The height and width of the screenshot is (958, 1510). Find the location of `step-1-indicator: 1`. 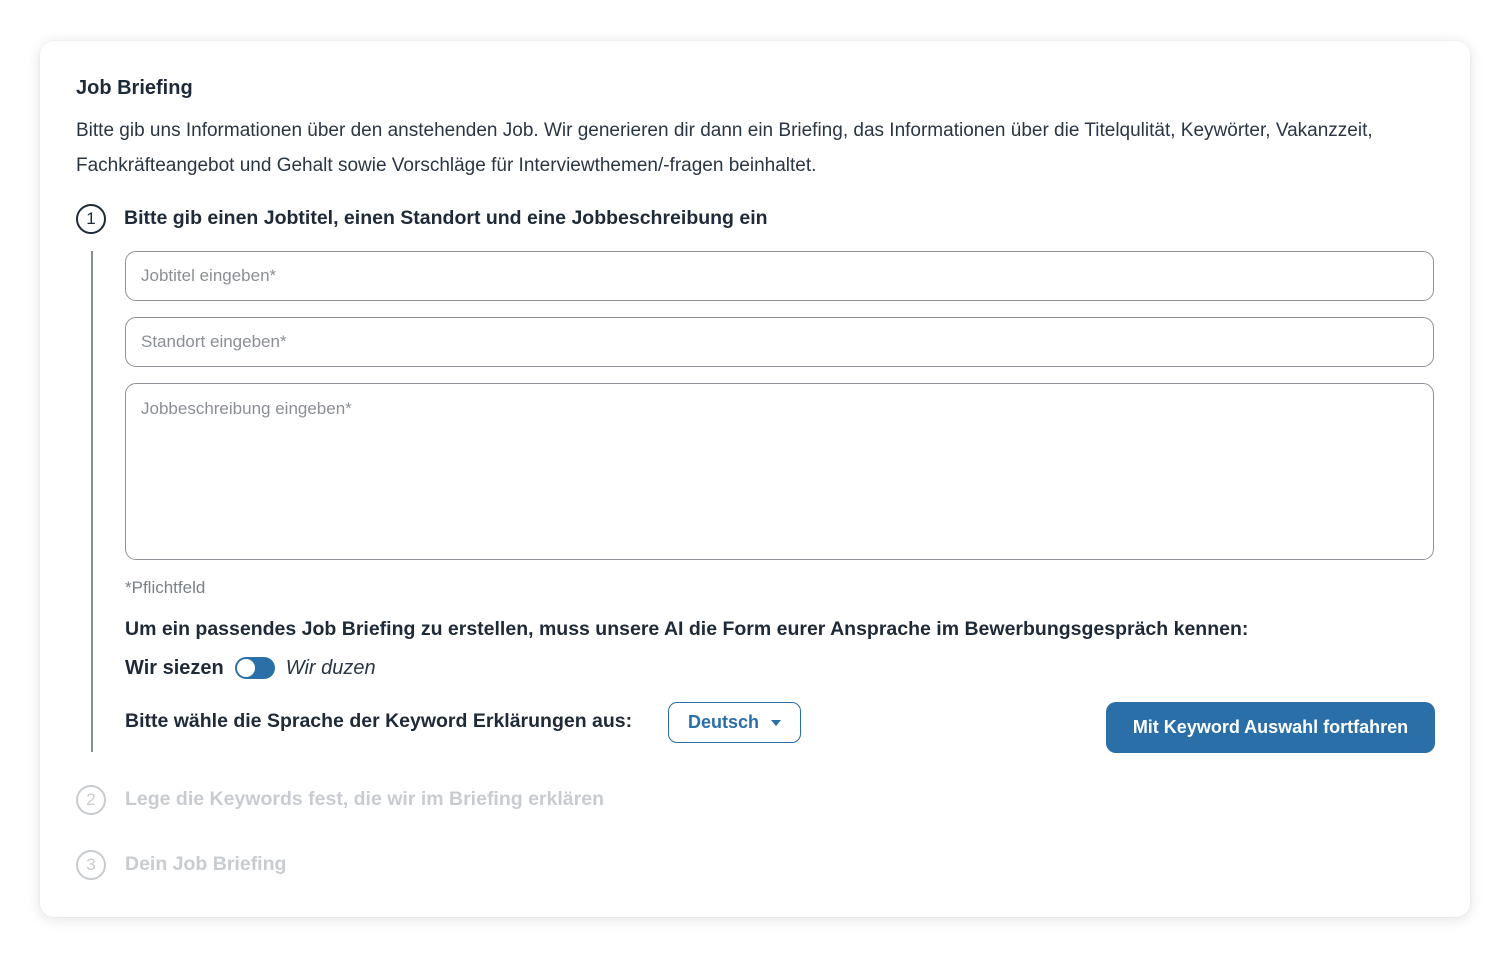

step-1-indicator: 1 is located at coordinates (91, 219).